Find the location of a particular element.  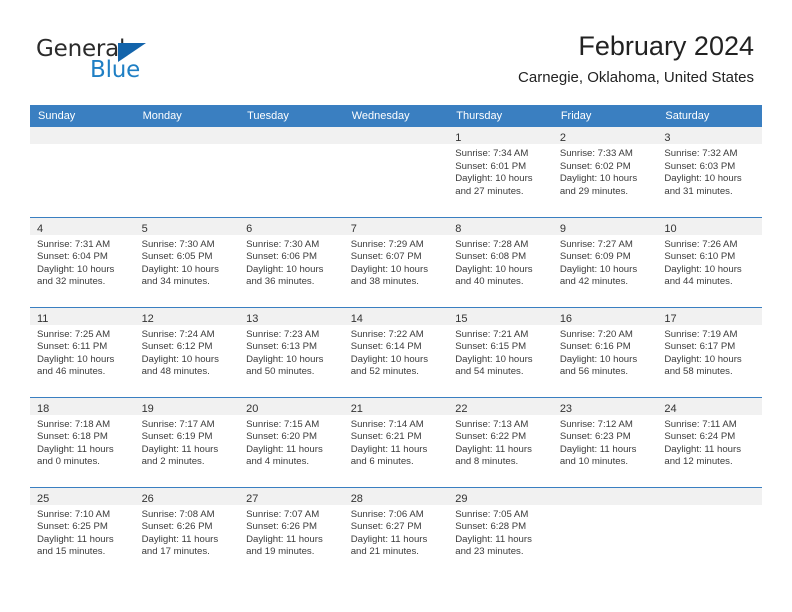

sunrise-text: Sunrise: 7:18 AM is located at coordinates (74, 424).